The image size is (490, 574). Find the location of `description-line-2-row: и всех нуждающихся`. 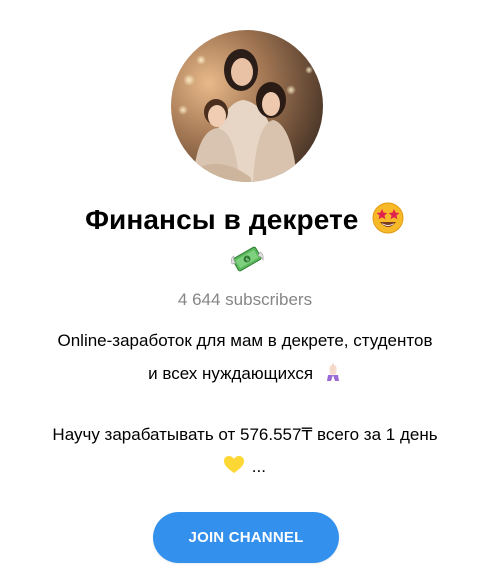

description-line-2-row: и всех нуждающихся is located at coordinates (245, 374).